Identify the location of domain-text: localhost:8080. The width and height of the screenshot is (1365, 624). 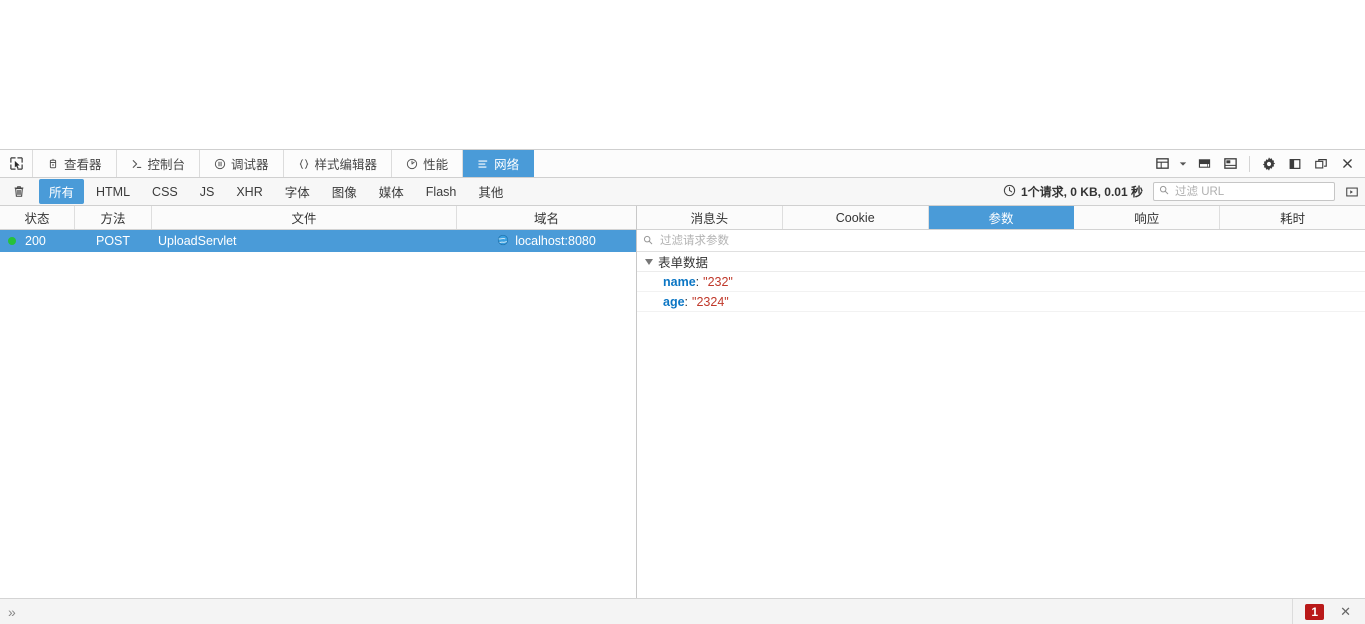
(555, 241).